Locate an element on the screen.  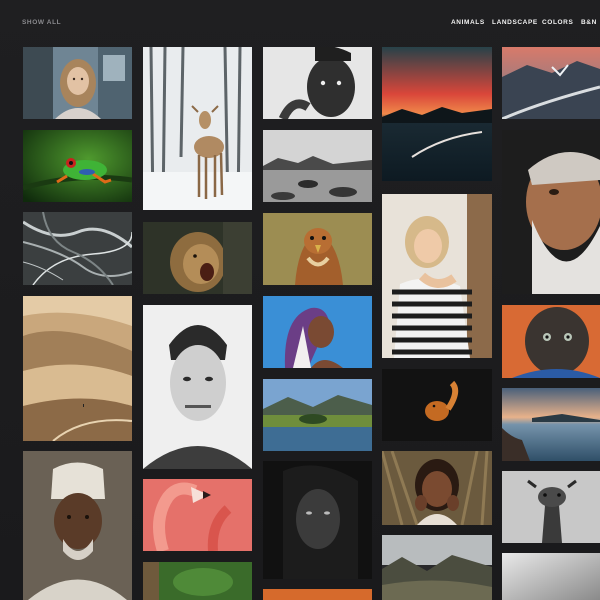
photo-mountain-valley is located at coordinates (437, 567).